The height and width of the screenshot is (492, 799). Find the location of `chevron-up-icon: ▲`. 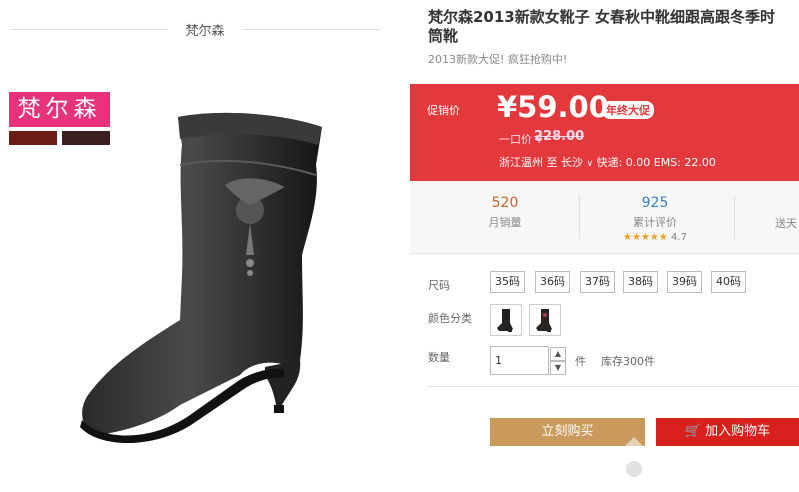

chevron-up-icon: ▲ is located at coordinates (558, 353).